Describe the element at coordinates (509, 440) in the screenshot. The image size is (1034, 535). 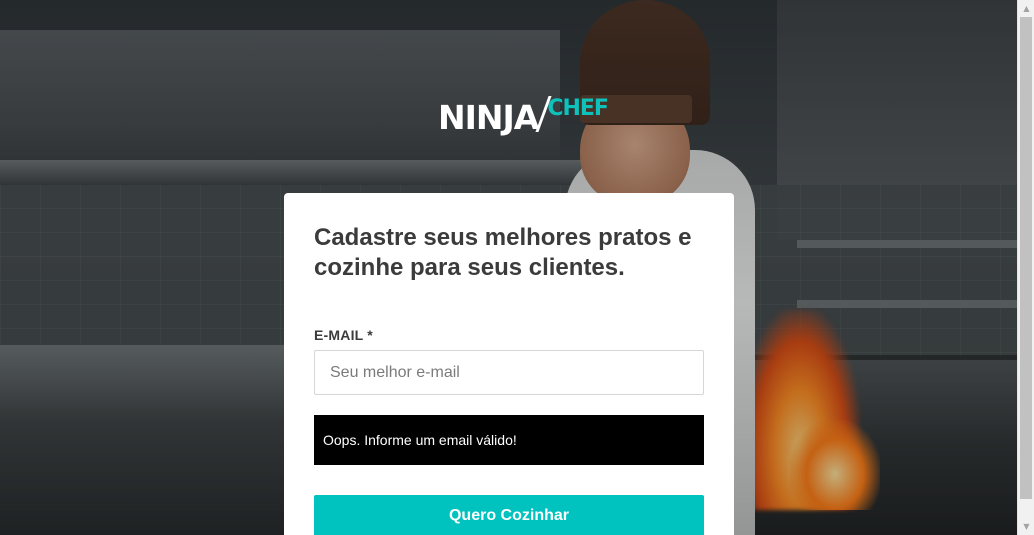
I see `email-error-message: Oops. Informe um email válido!` at that location.